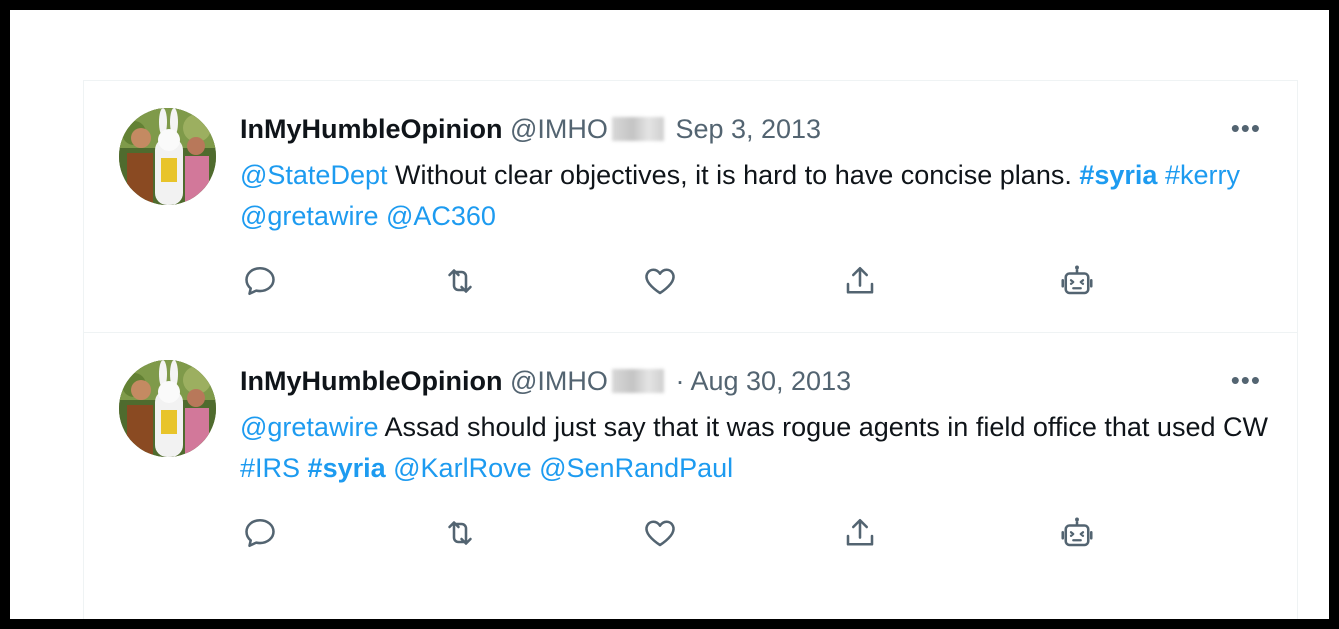 The height and width of the screenshot is (629, 1339). I want to click on mention-link: @KarlRove, so click(462, 468).